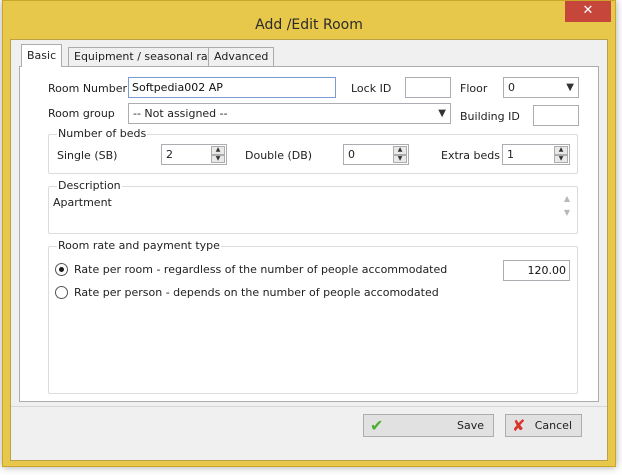 The image size is (622, 475). Describe the element at coordinates (102, 133) in the screenshot. I see `number-of-beds-title: Number of beds` at that location.